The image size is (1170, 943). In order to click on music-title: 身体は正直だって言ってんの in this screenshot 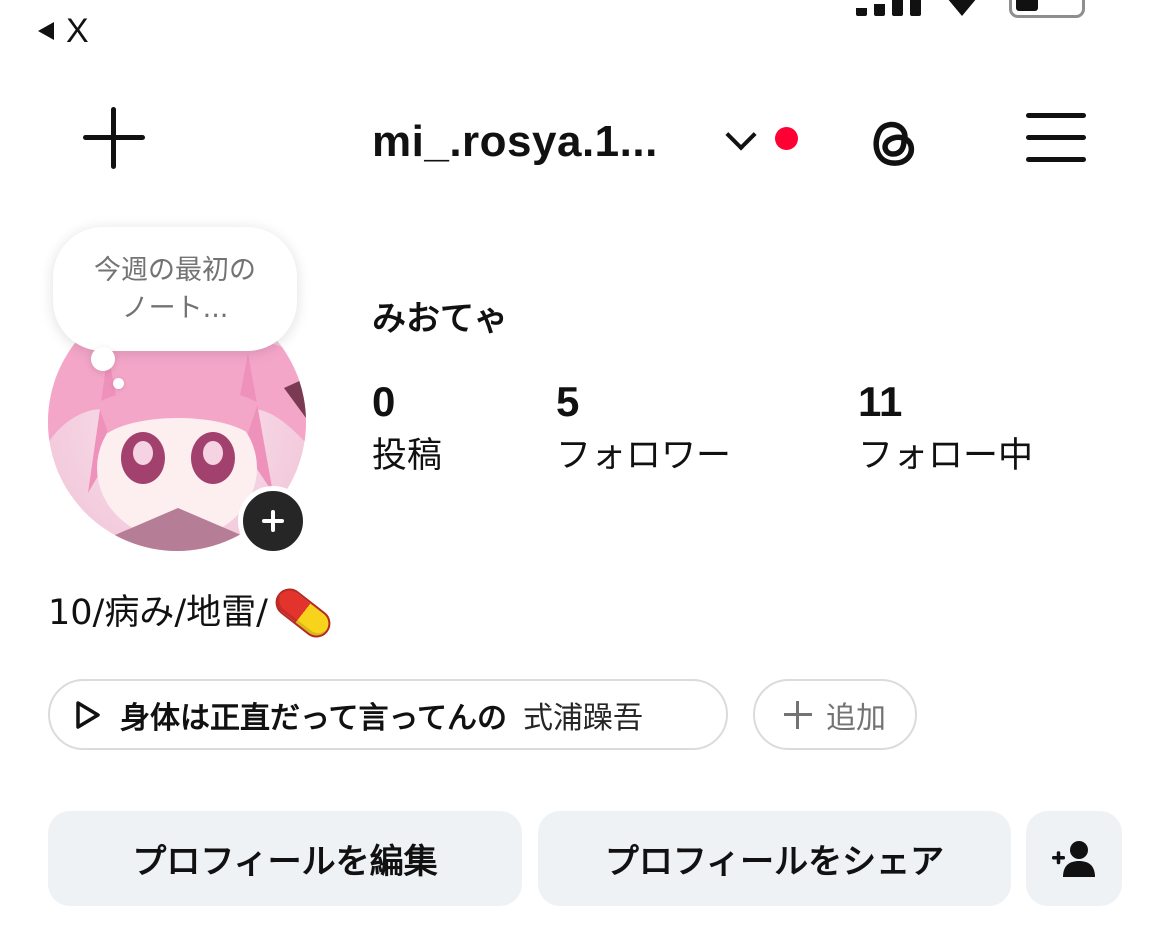, I will do `click(313, 718)`.